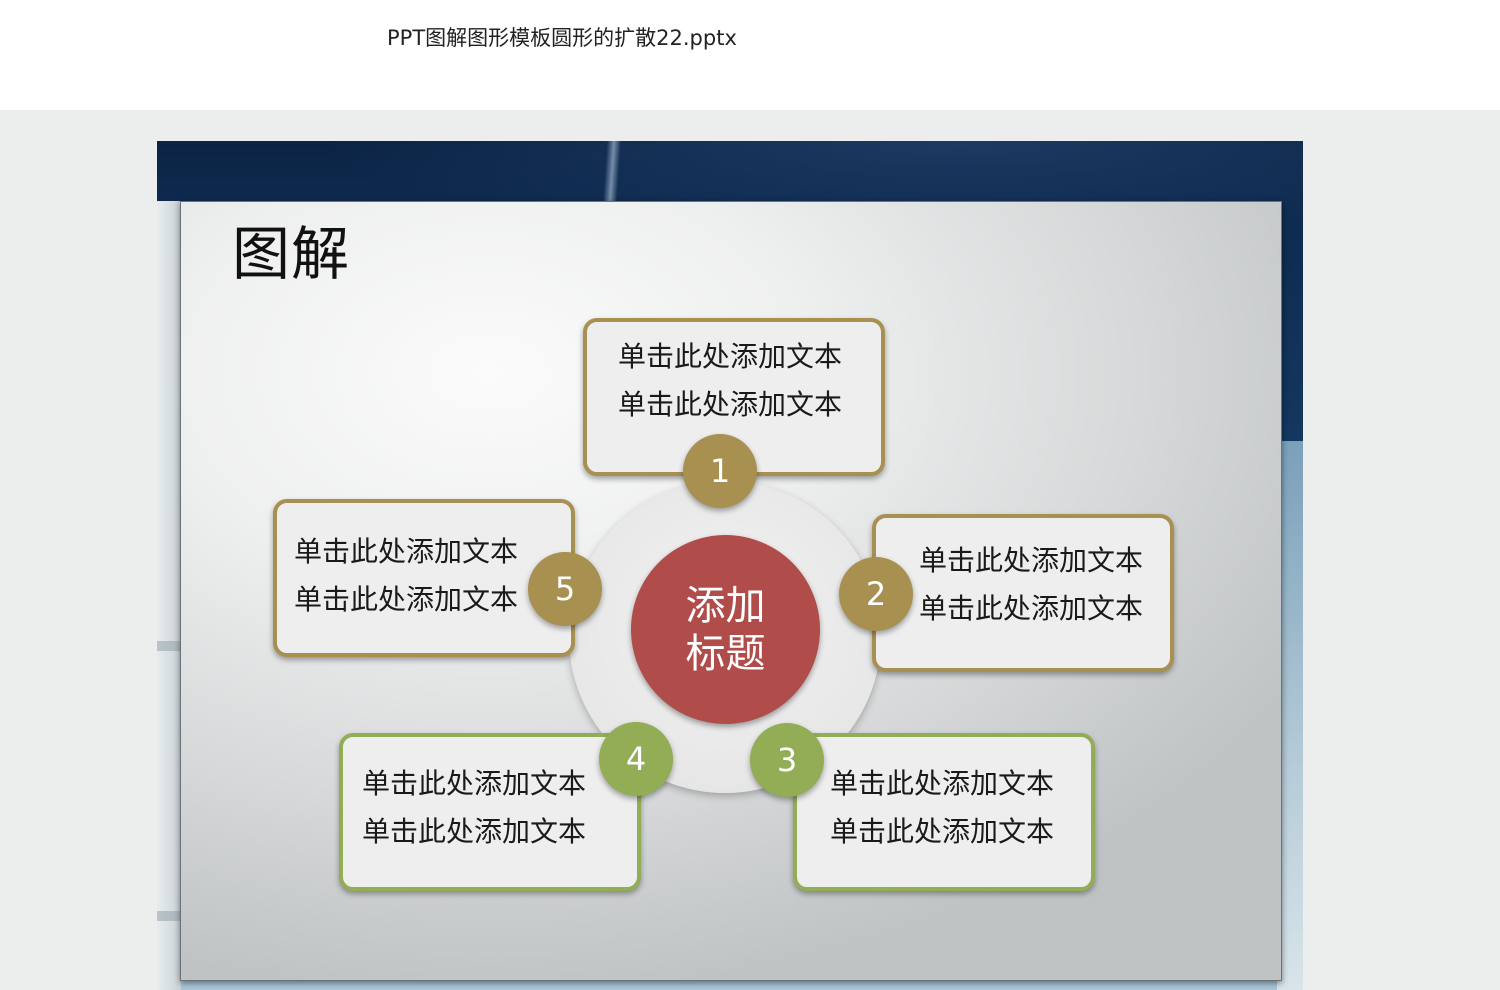 Image resolution: width=1500 pixels, height=990 pixels. Describe the element at coordinates (720, 471) in the screenshot. I see `number-badge-1: 1` at that location.